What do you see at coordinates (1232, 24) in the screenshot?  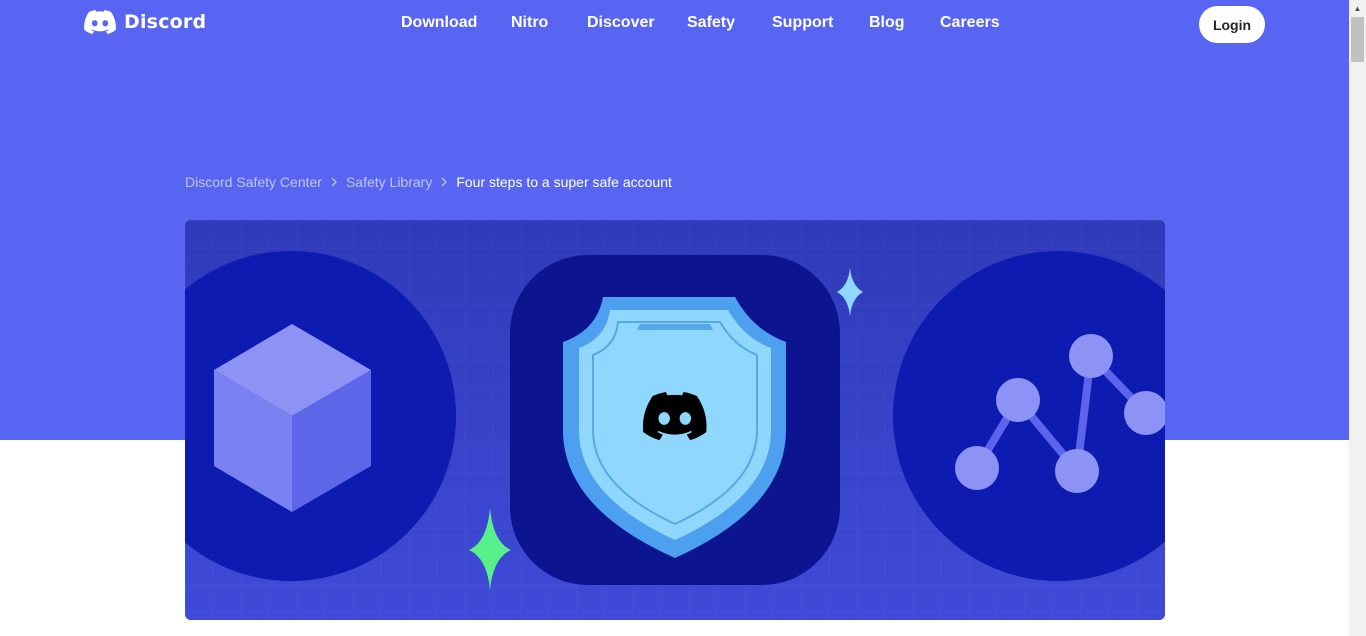 I see `login-button: Login` at bounding box center [1232, 24].